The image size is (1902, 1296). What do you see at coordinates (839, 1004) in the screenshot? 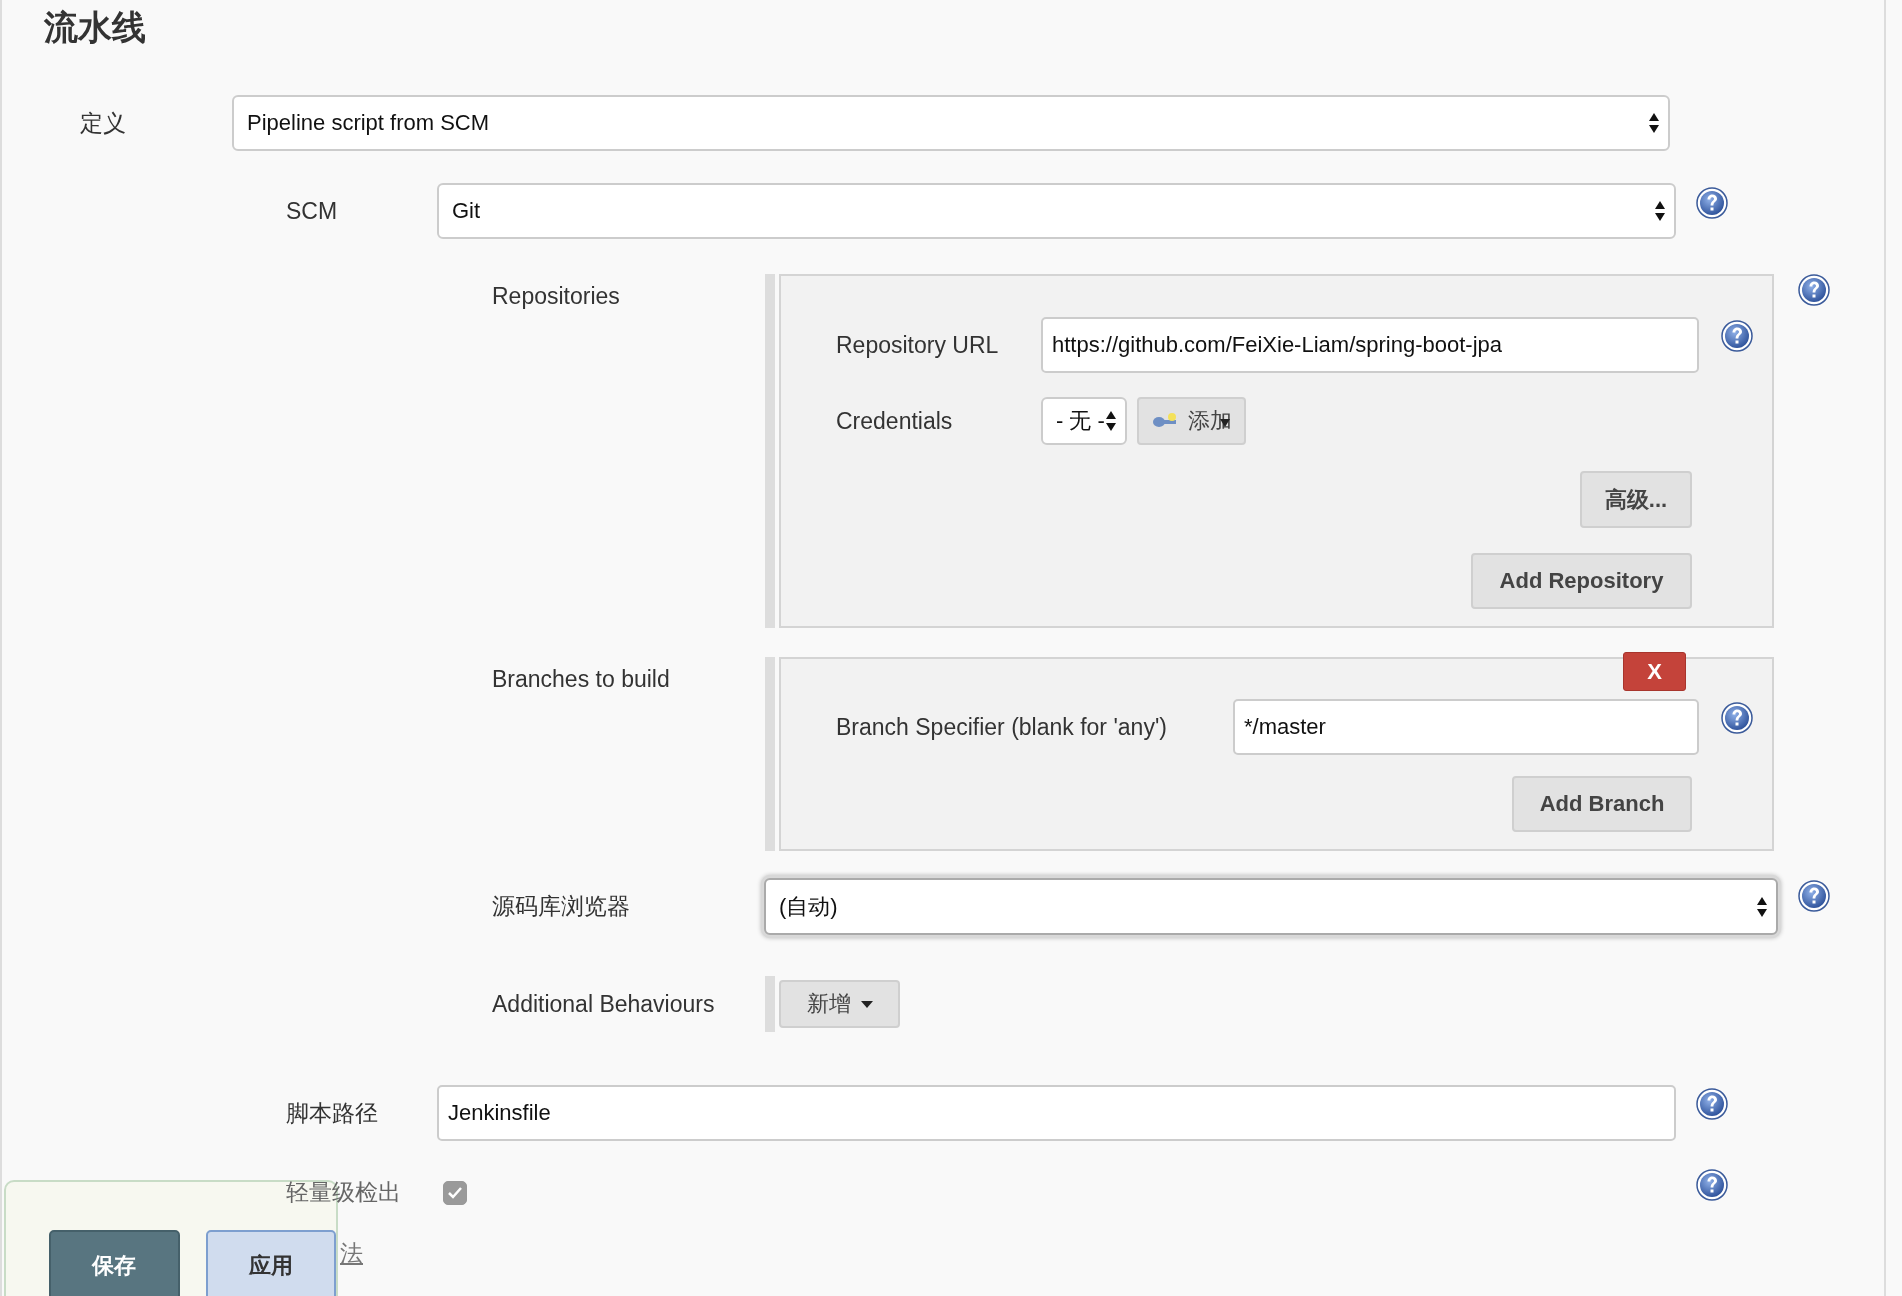
I see `add-behaviour-button: 新增` at bounding box center [839, 1004].